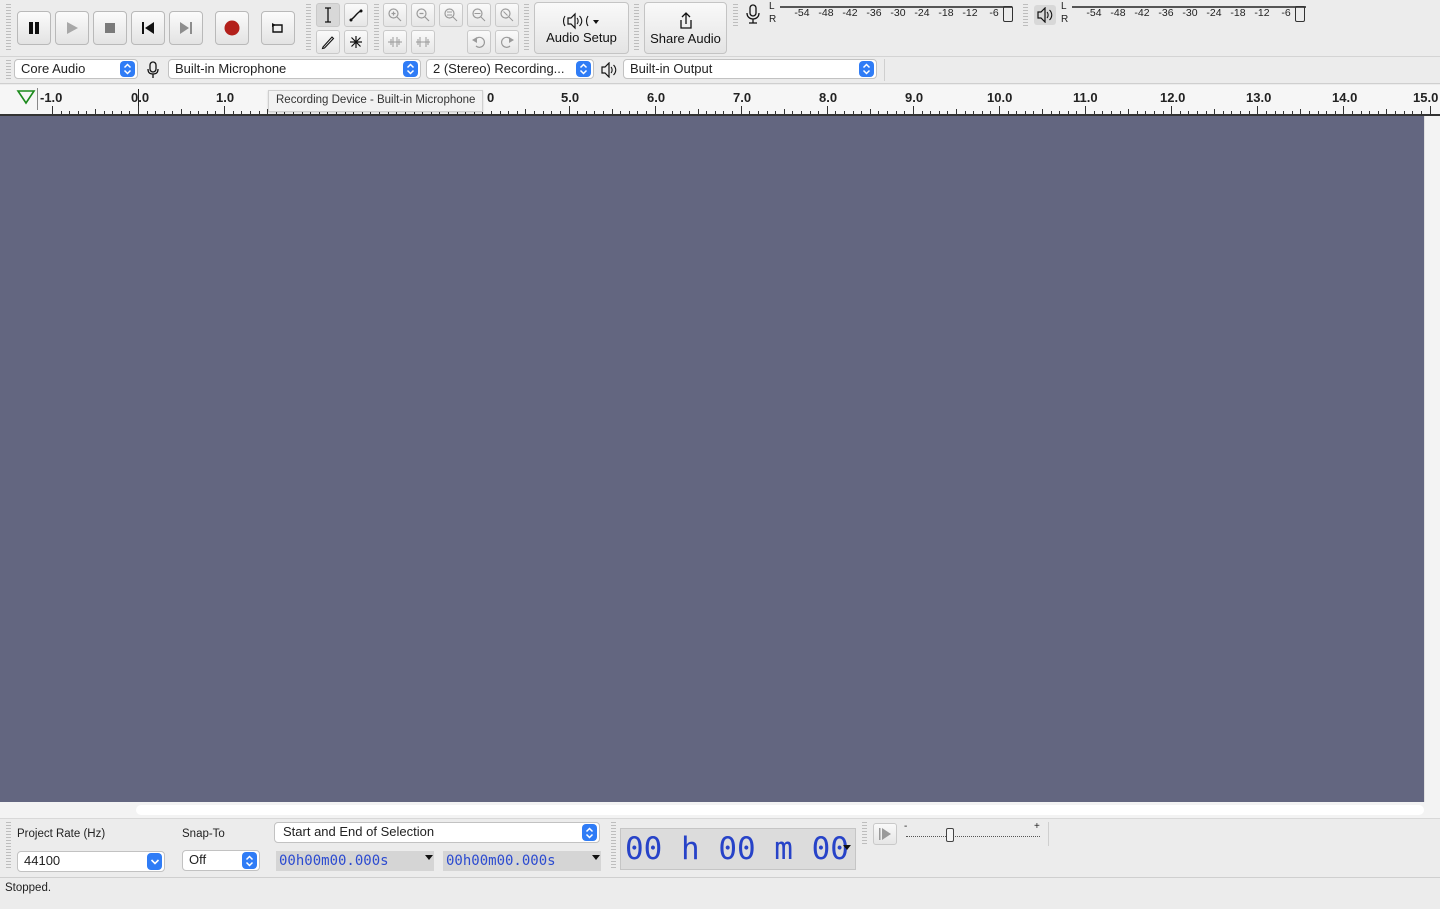  What do you see at coordinates (750, 69) in the screenshot?
I see `playback-device-select: Built-in Output` at bounding box center [750, 69].